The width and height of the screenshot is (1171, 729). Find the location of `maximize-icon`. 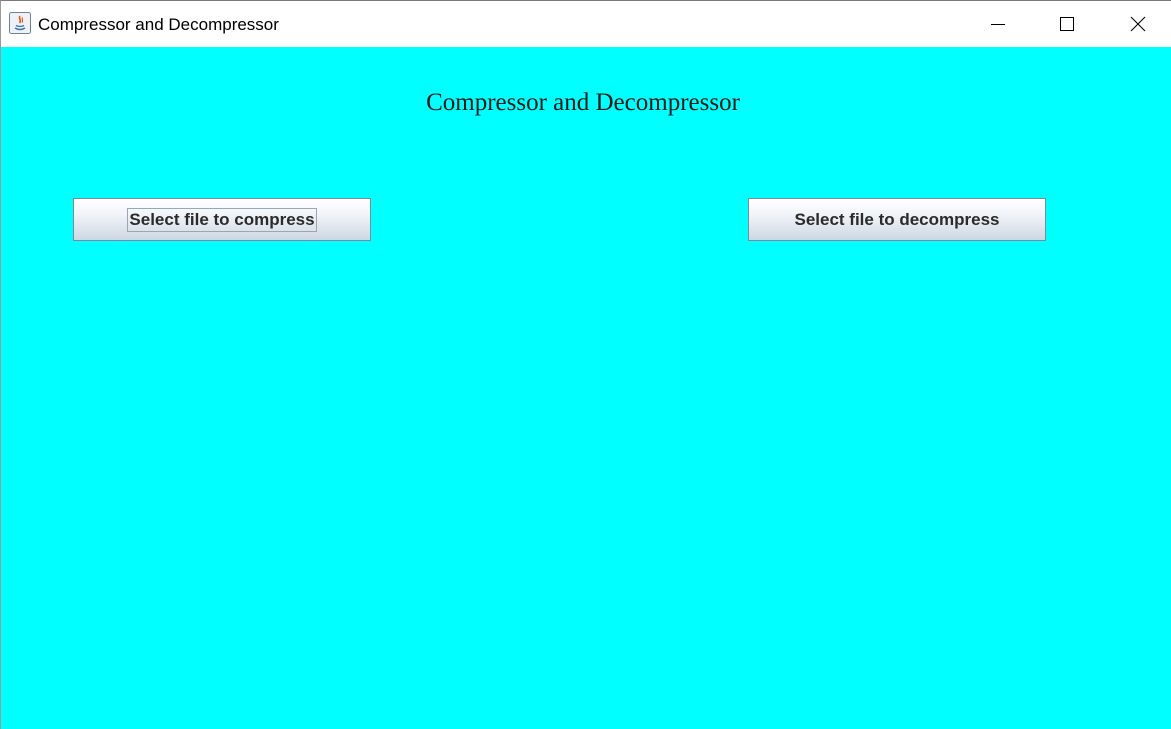

maximize-icon is located at coordinates (1067, 24).